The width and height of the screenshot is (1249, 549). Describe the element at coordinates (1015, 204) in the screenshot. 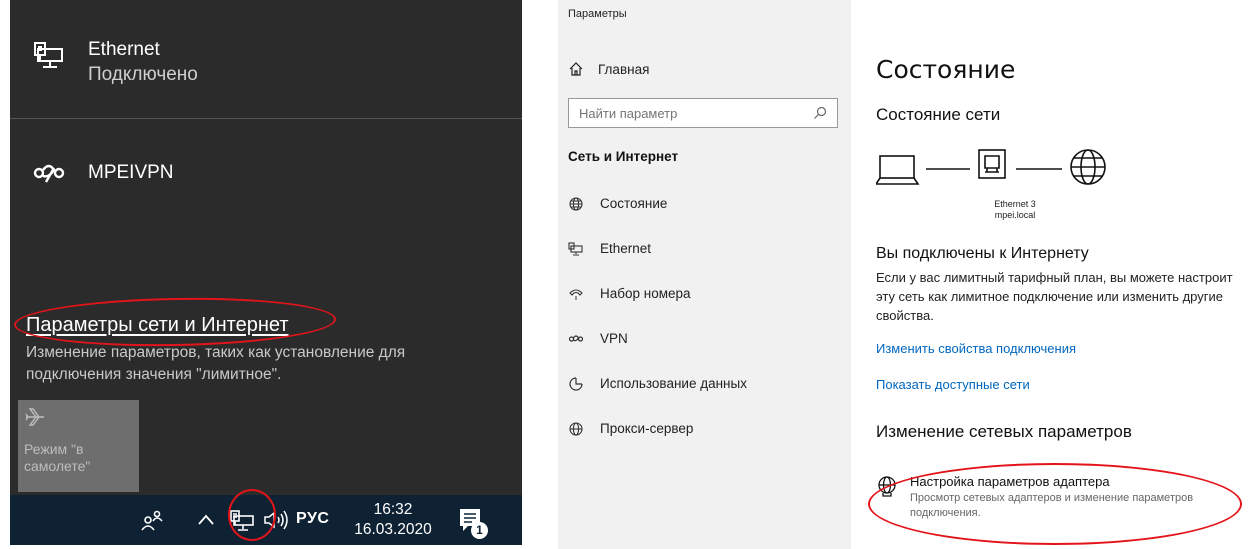

I see `adapter-name: Ethernet 3` at that location.